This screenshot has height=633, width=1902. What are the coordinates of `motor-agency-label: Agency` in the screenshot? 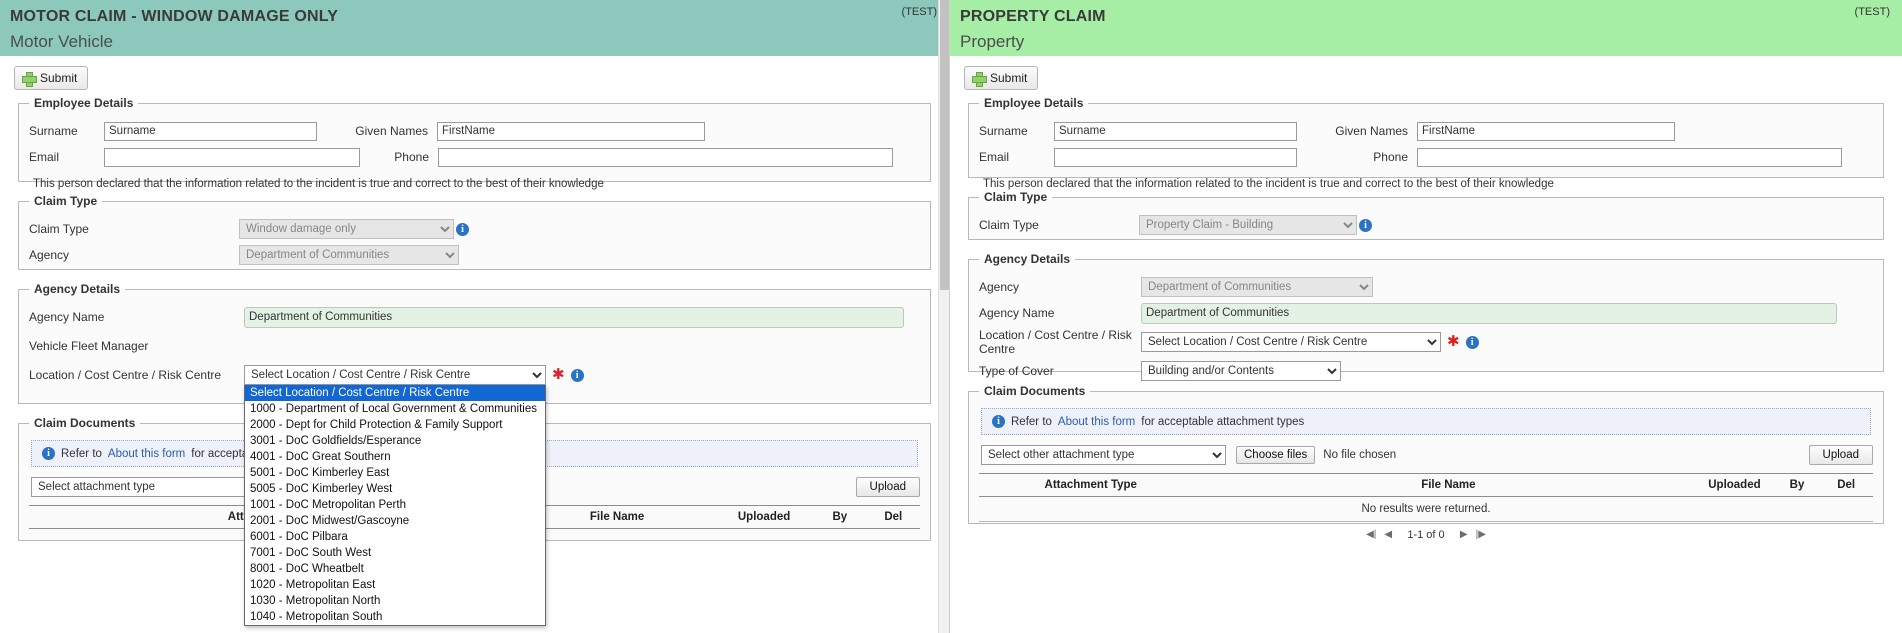 It's located at (49, 255).